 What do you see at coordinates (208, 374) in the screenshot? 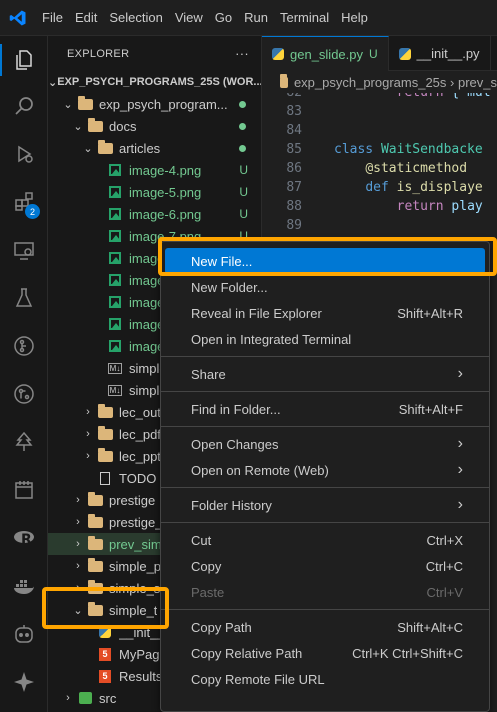
I see `menu-item-label: Share` at bounding box center [208, 374].